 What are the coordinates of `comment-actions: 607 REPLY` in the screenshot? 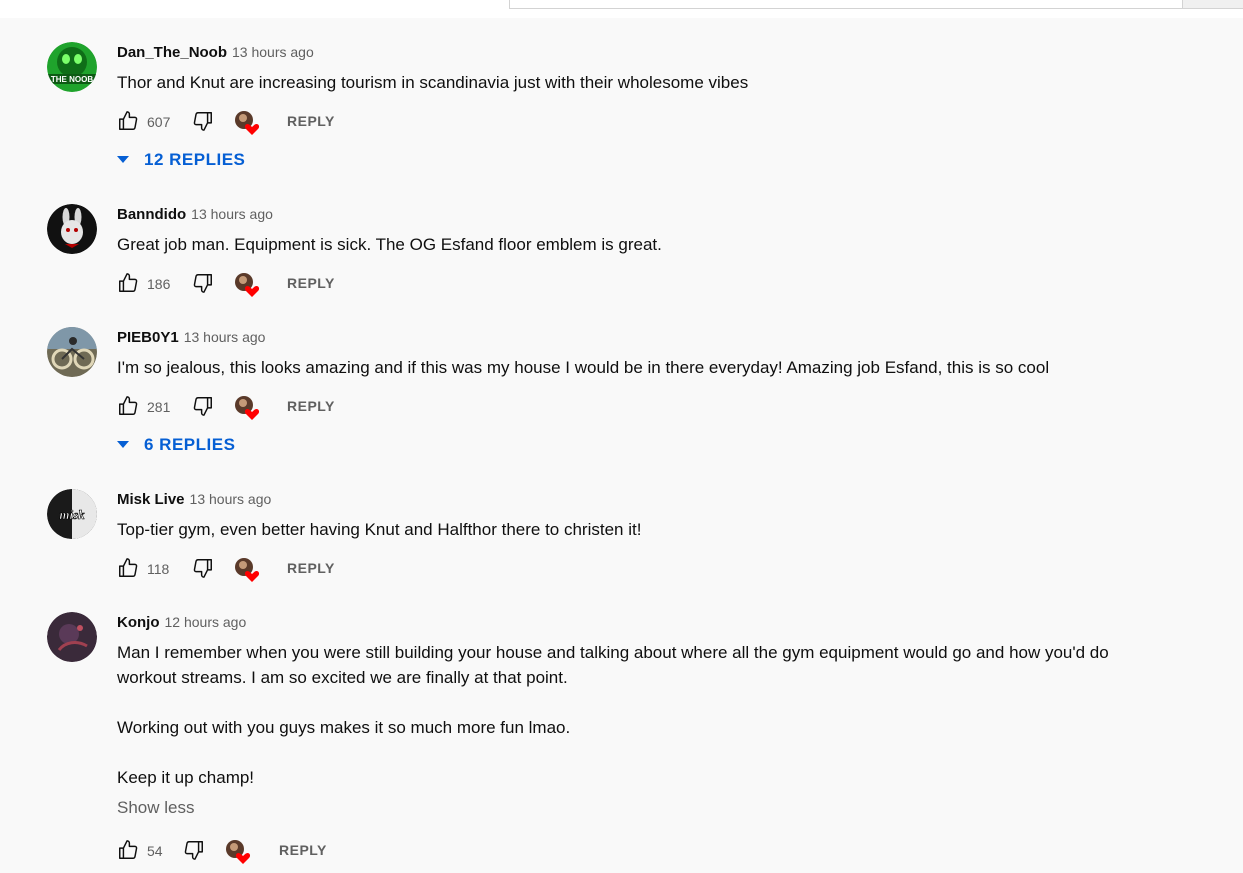 It's located at (672, 122).